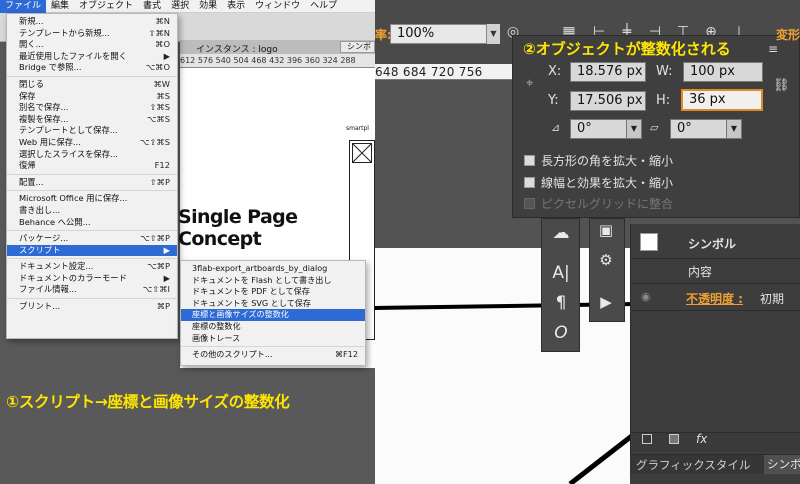  Describe the element at coordinates (273, 355) in the screenshot. I see `script-menu-other: その他のスクリプト... ⌘F12` at that location.